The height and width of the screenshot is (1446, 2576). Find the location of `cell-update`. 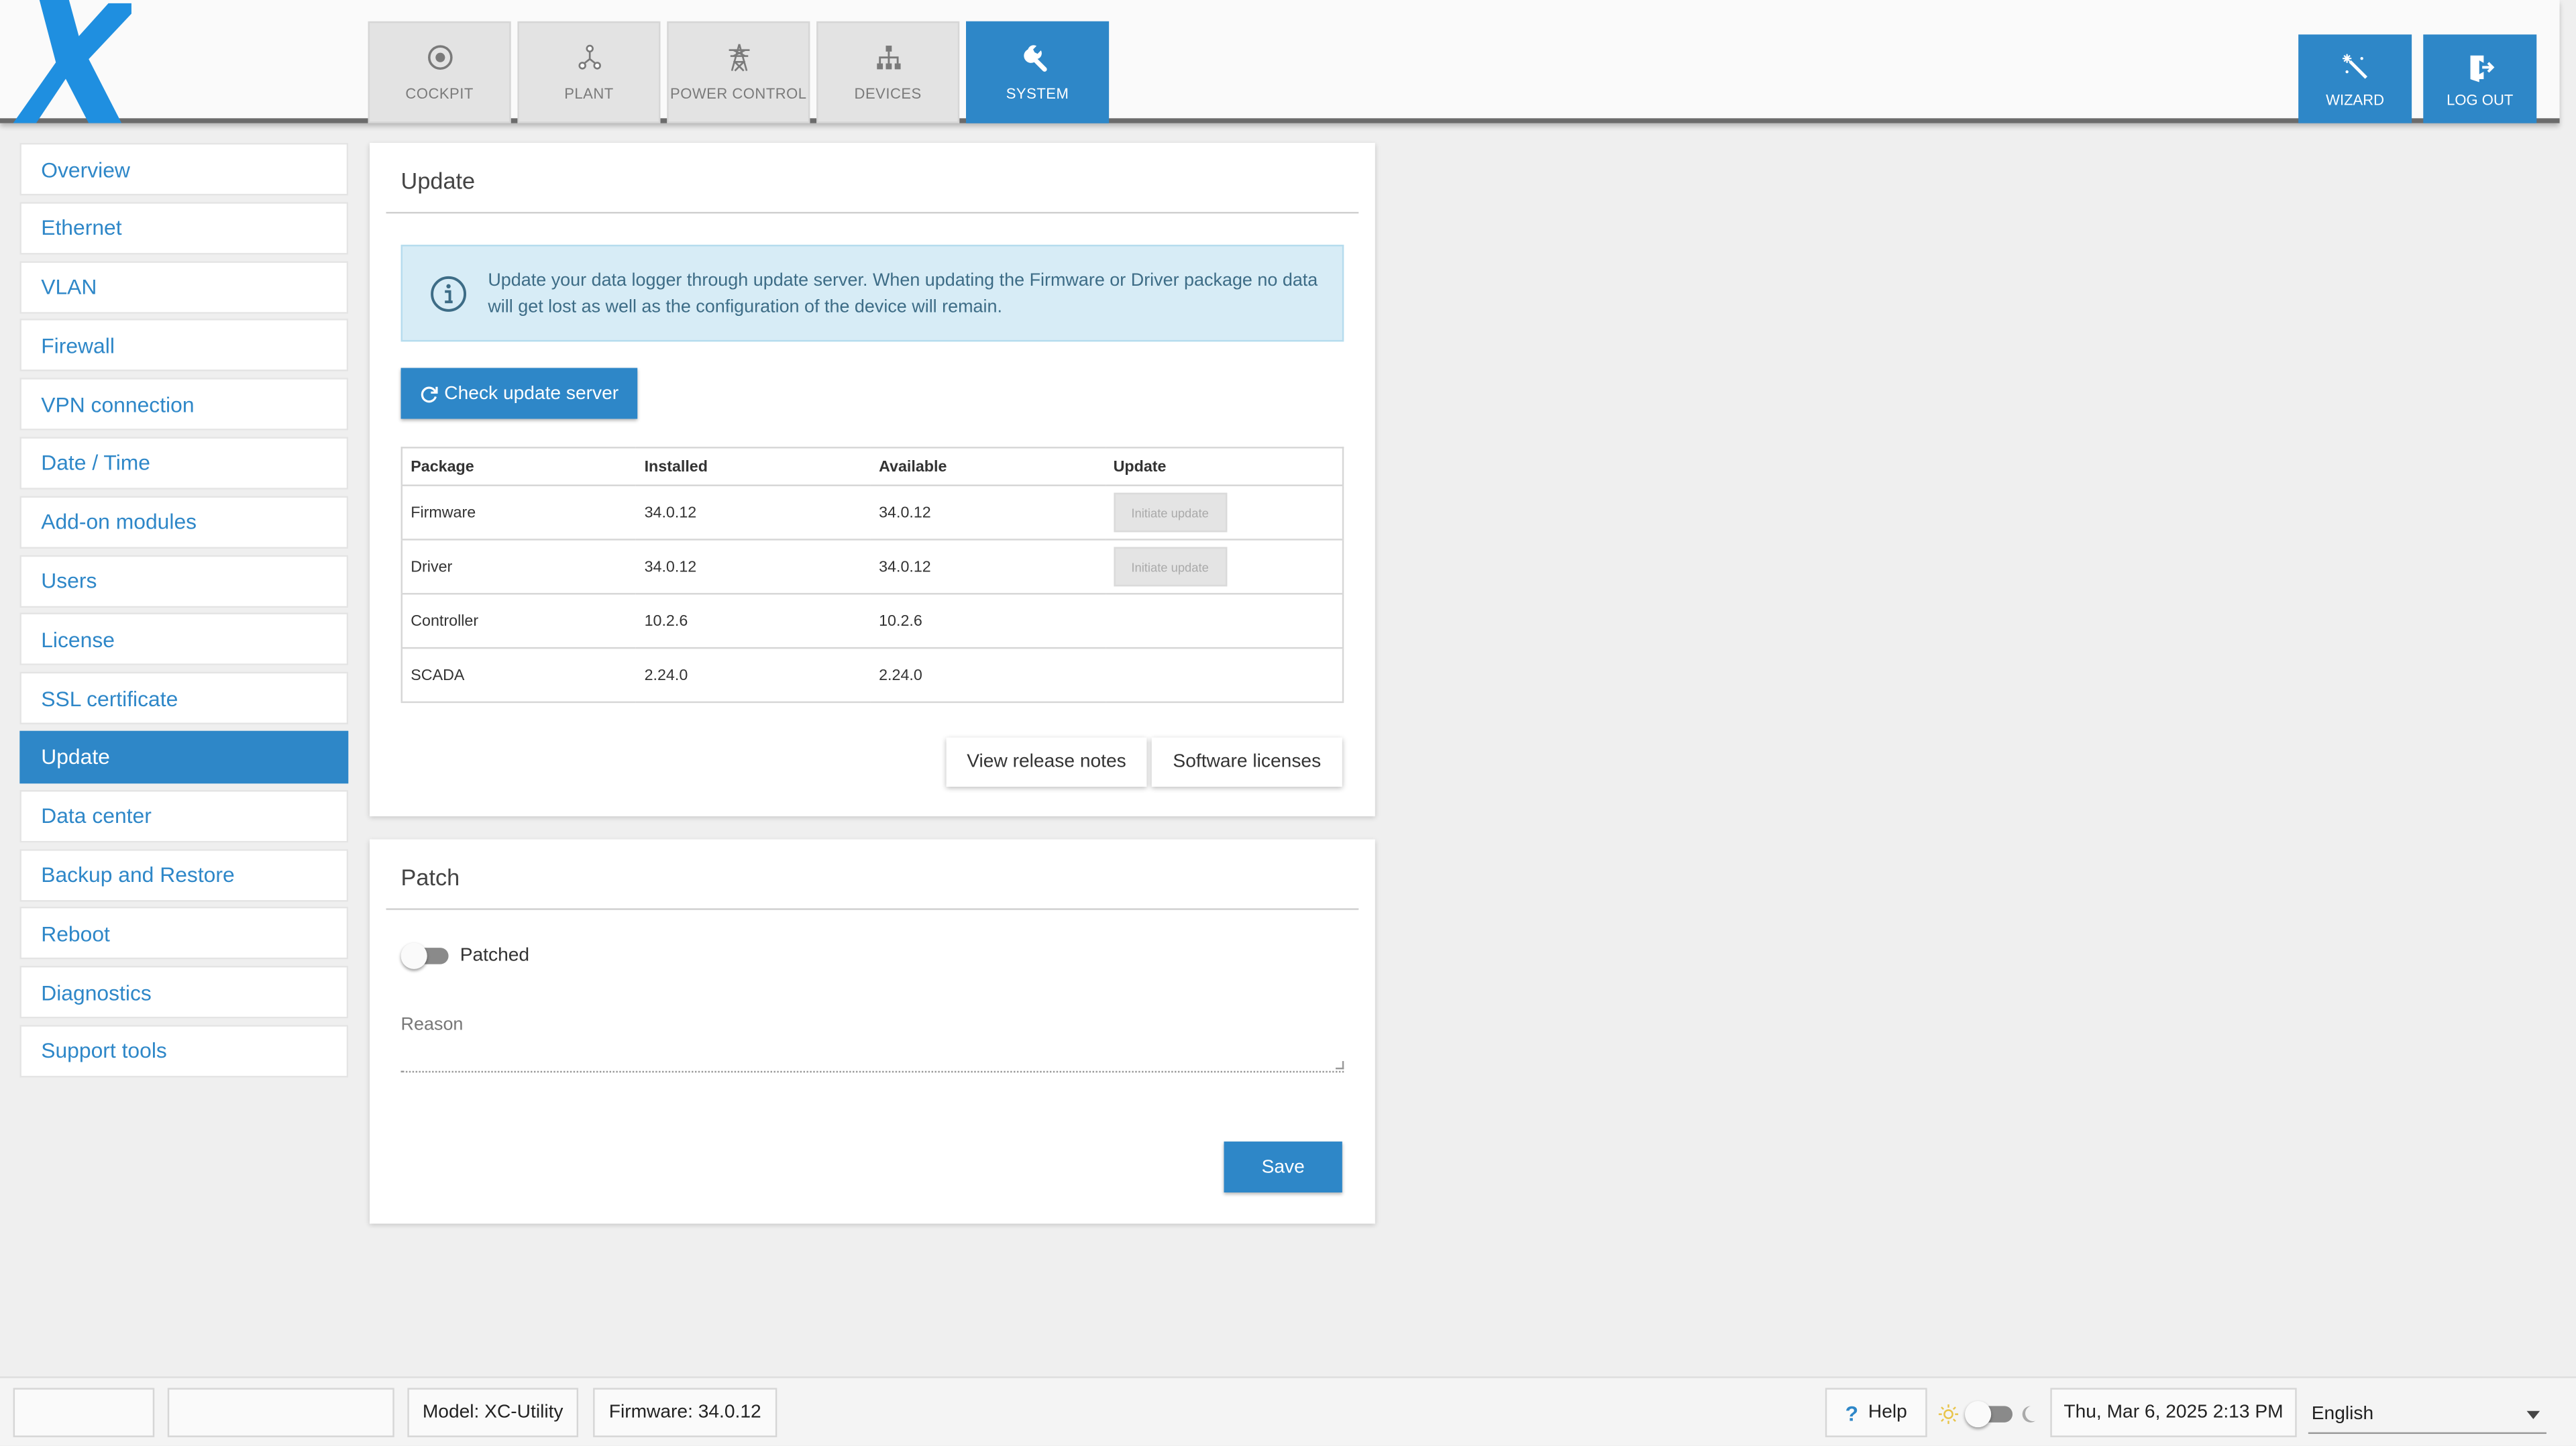

cell-update is located at coordinates (1224, 621).